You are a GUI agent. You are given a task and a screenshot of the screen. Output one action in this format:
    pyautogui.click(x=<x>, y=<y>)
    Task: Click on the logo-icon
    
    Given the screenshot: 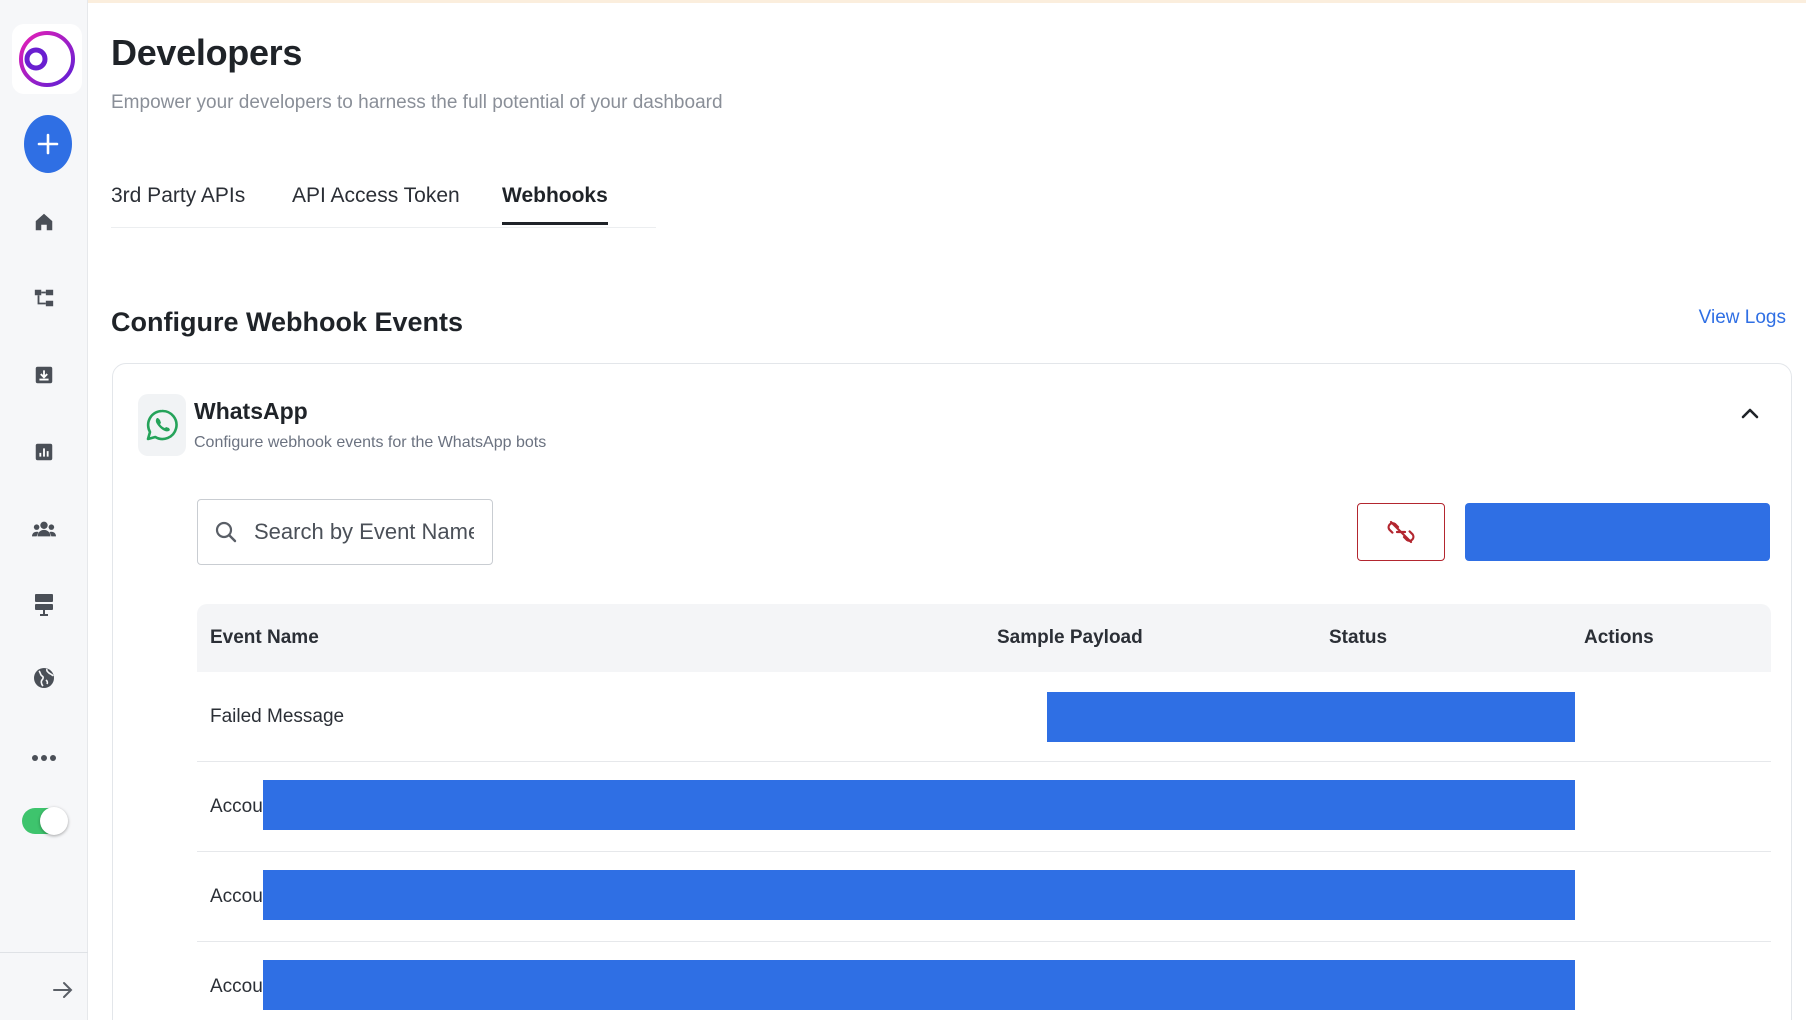 What is the action you would take?
    pyautogui.click(x=47, y=59)
    